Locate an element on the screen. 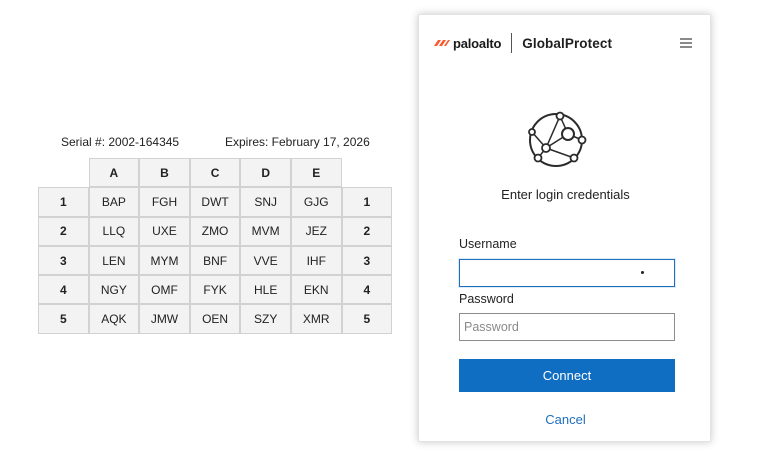 This screenshot has height=459, width=784. network-globe-icon is located at coordinates (557, 139).